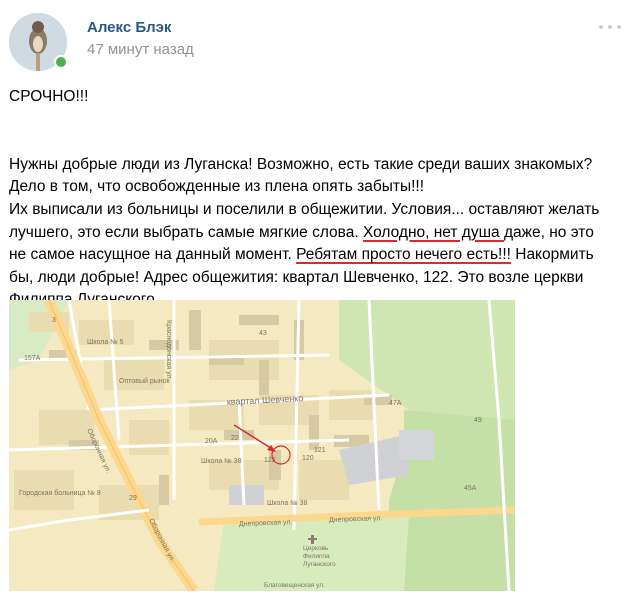 The image size is (627, 596). Describe the element at coordinates (49, 96) in the screenshot. I see `urgent-line: СРОЧНО!!!` at that location.